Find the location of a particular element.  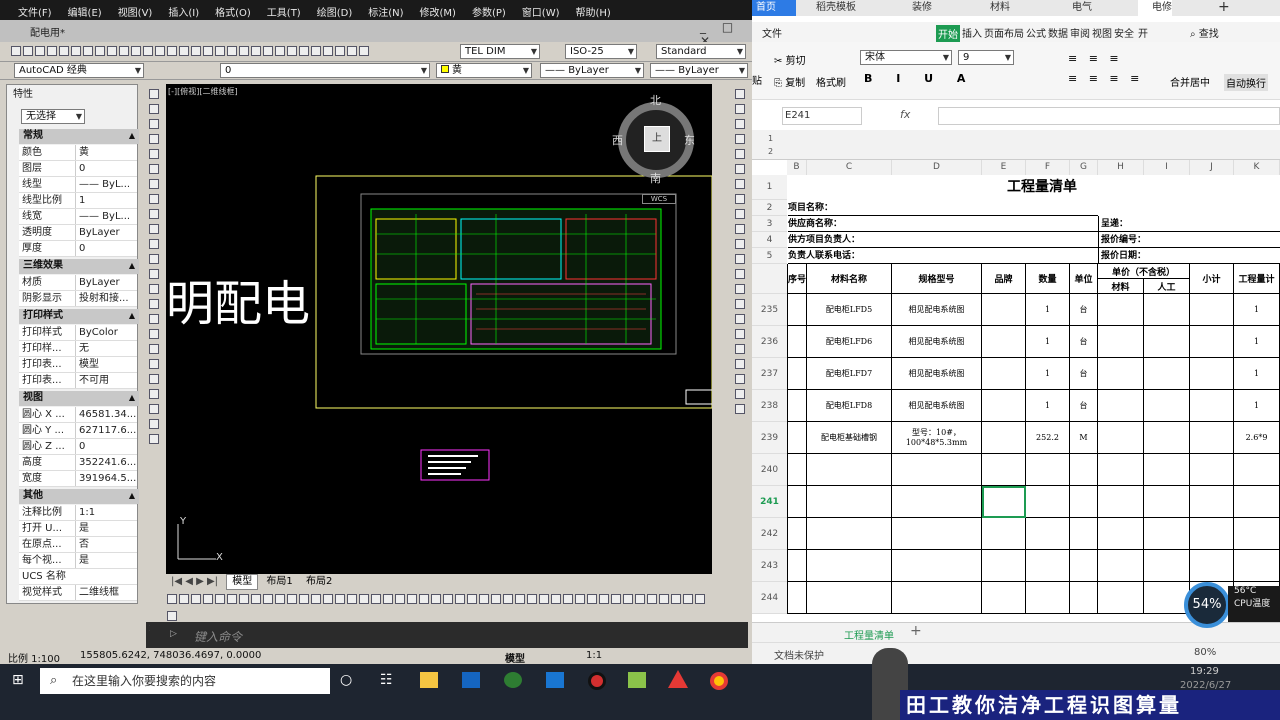

props-value: ByLayer is located at coordinates (106, 282).